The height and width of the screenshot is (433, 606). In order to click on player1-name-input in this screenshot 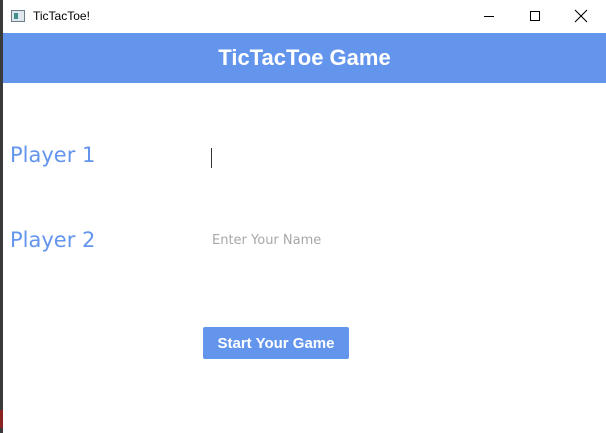, I will do `click(333, 158)`.